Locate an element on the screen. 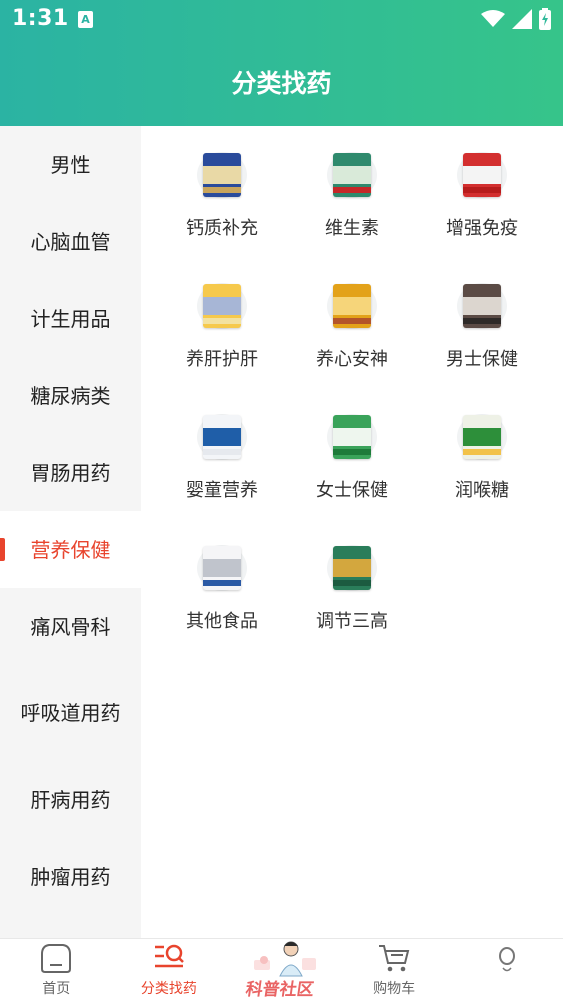  subcategory-item: 男士保健 is located at coordinates (482, 340).